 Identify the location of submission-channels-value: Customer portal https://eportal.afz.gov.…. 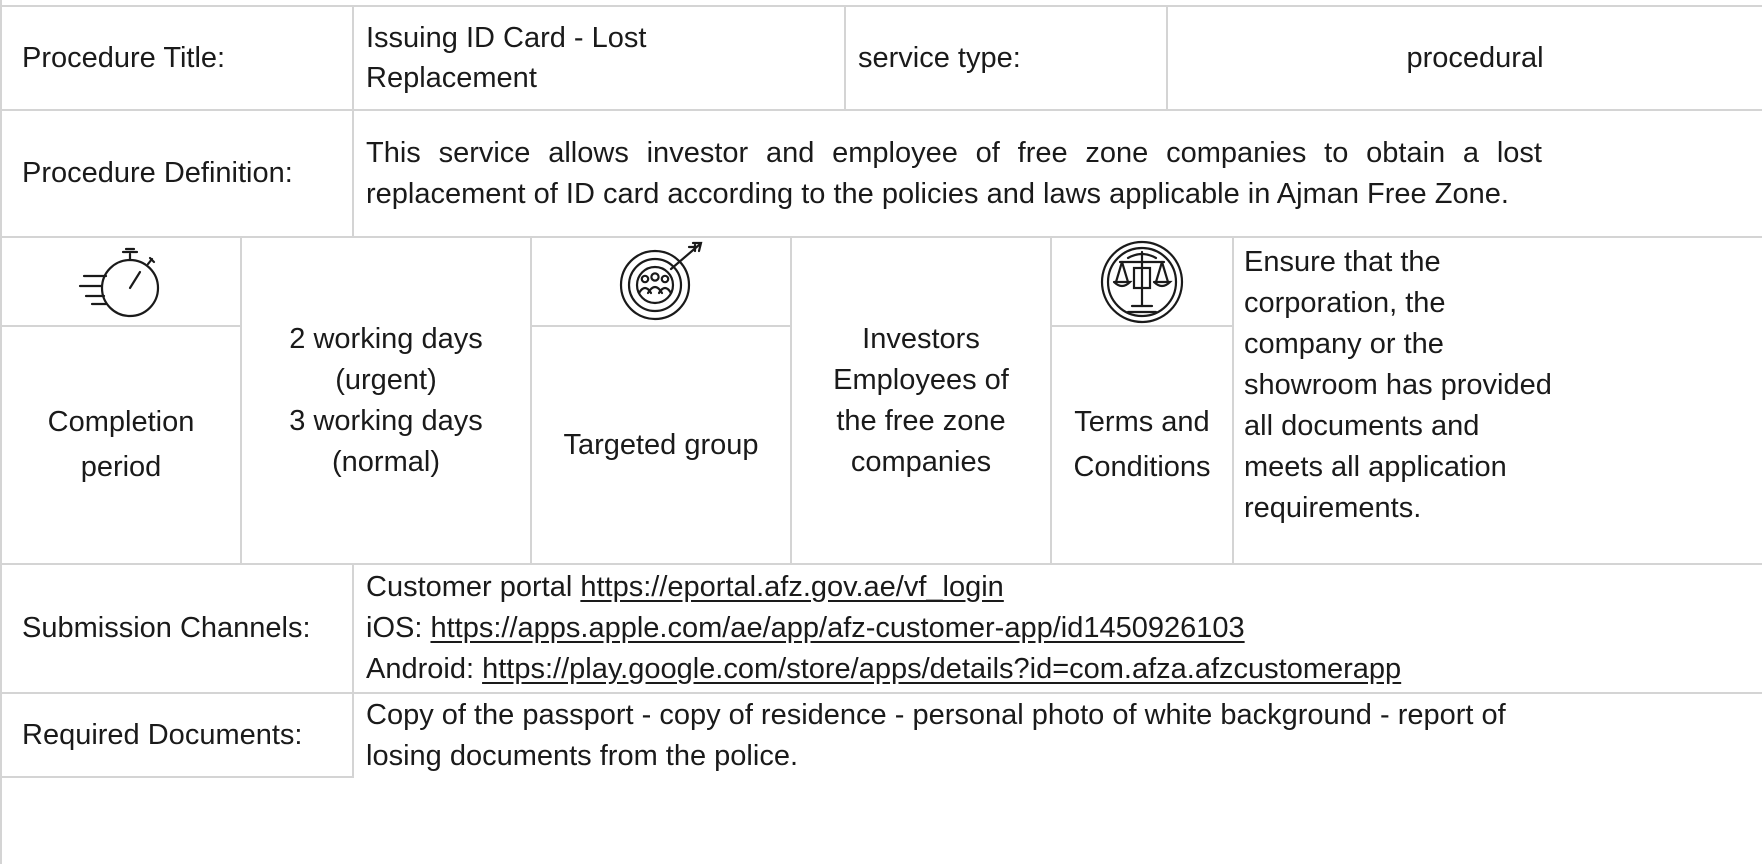
(1058, 629).